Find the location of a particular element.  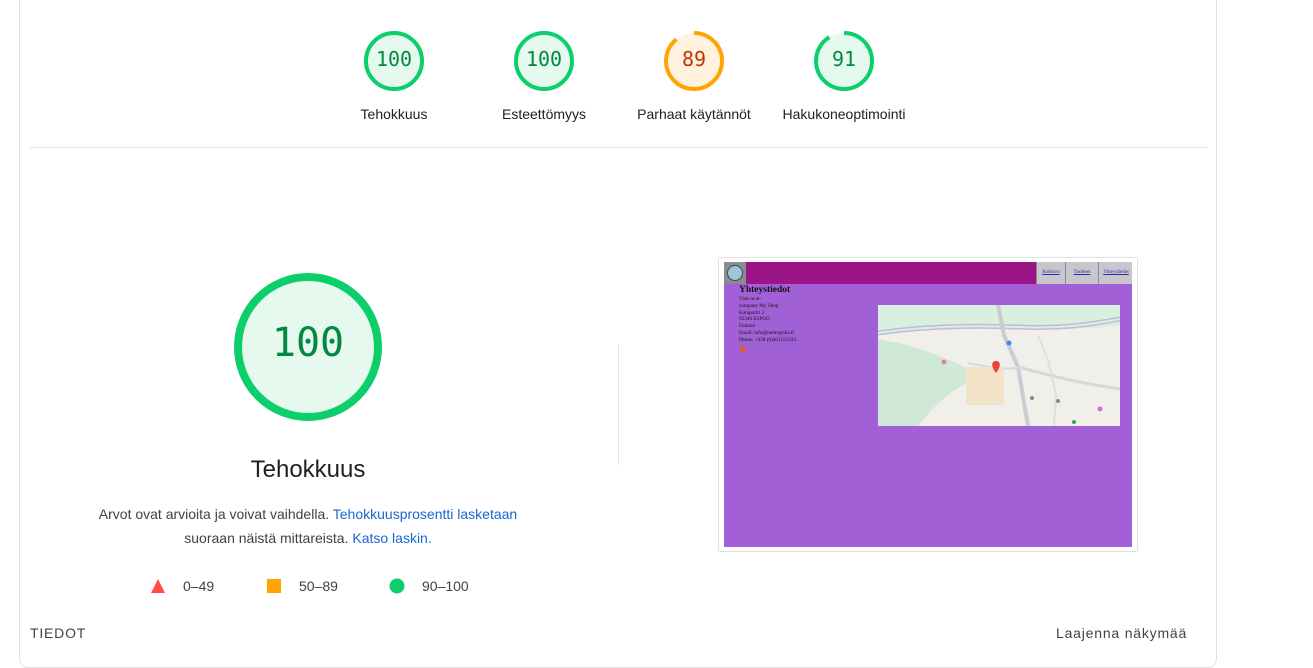

gauge-seo-label: Hakukoneoptimointi is located at coordinates (844, 114).